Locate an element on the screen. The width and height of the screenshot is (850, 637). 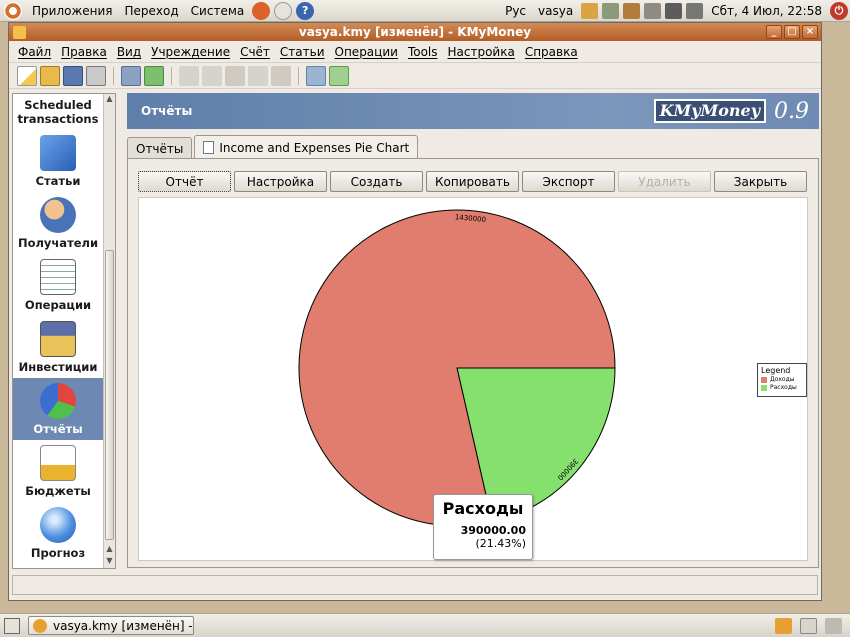
schedule-icon is located at coordinates (281, 75).